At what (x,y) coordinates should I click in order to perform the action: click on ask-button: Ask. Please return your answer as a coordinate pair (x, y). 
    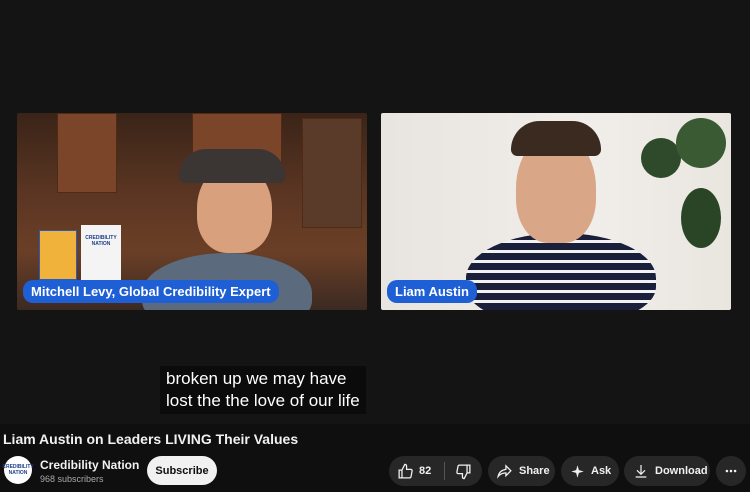
    Looking at the image, I should click on (590, 471).